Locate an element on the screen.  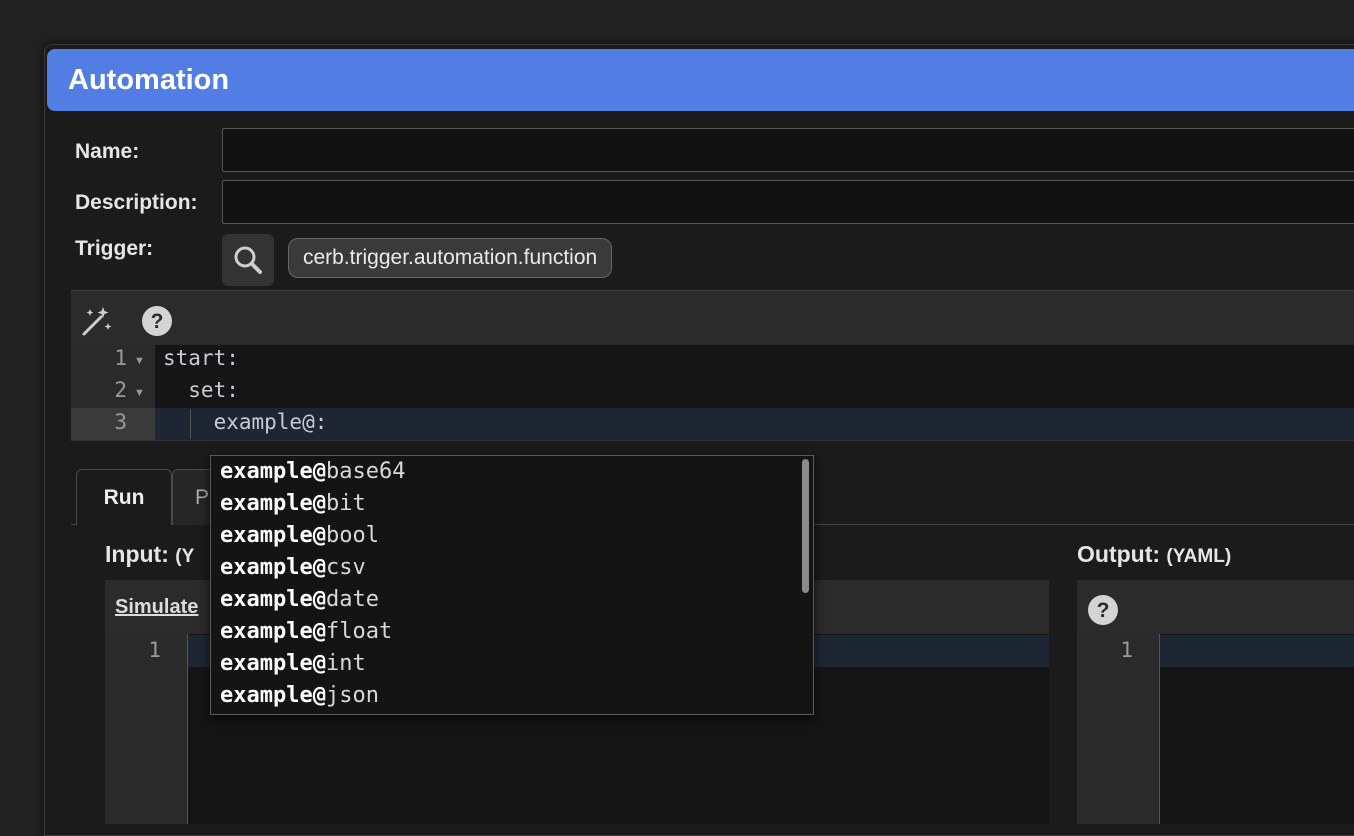
description-input is located at coordinates (788, 202).